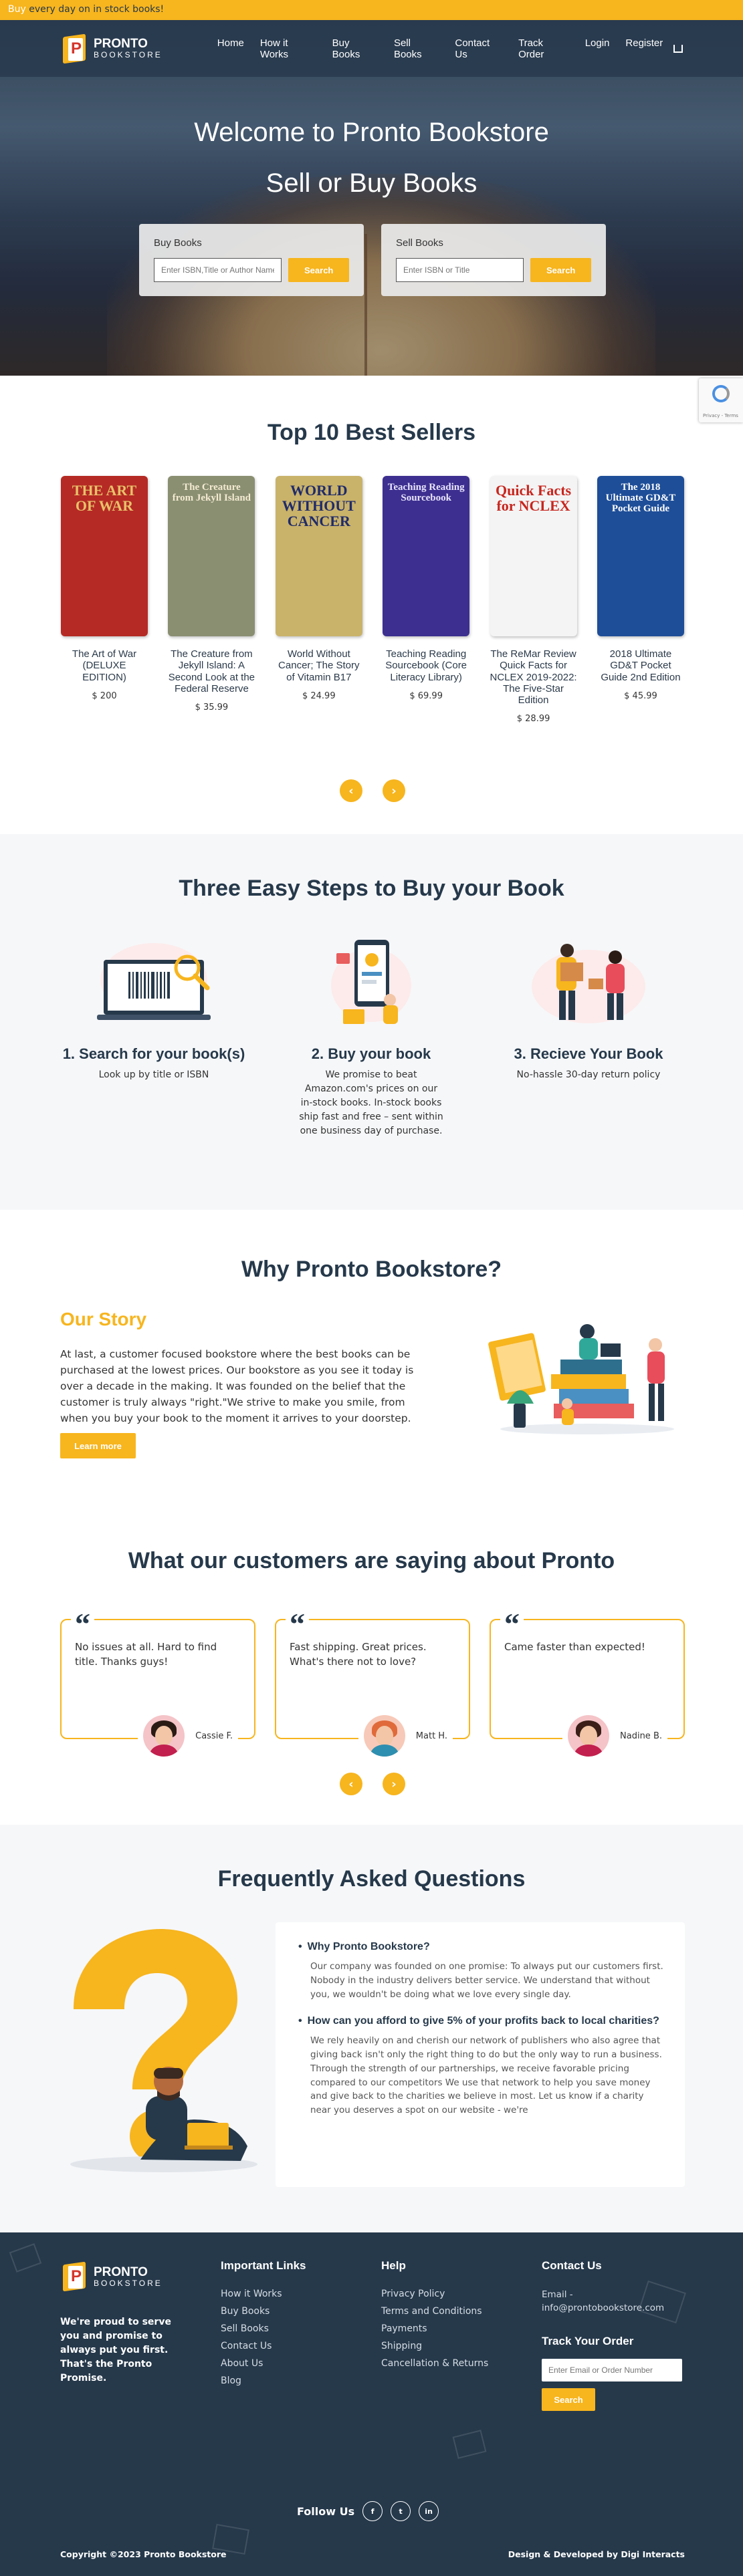 This screenshot has width=743, height=2576. I want to click on book-cover-image: Quick Facts for NCLEX, so click(533, 556).